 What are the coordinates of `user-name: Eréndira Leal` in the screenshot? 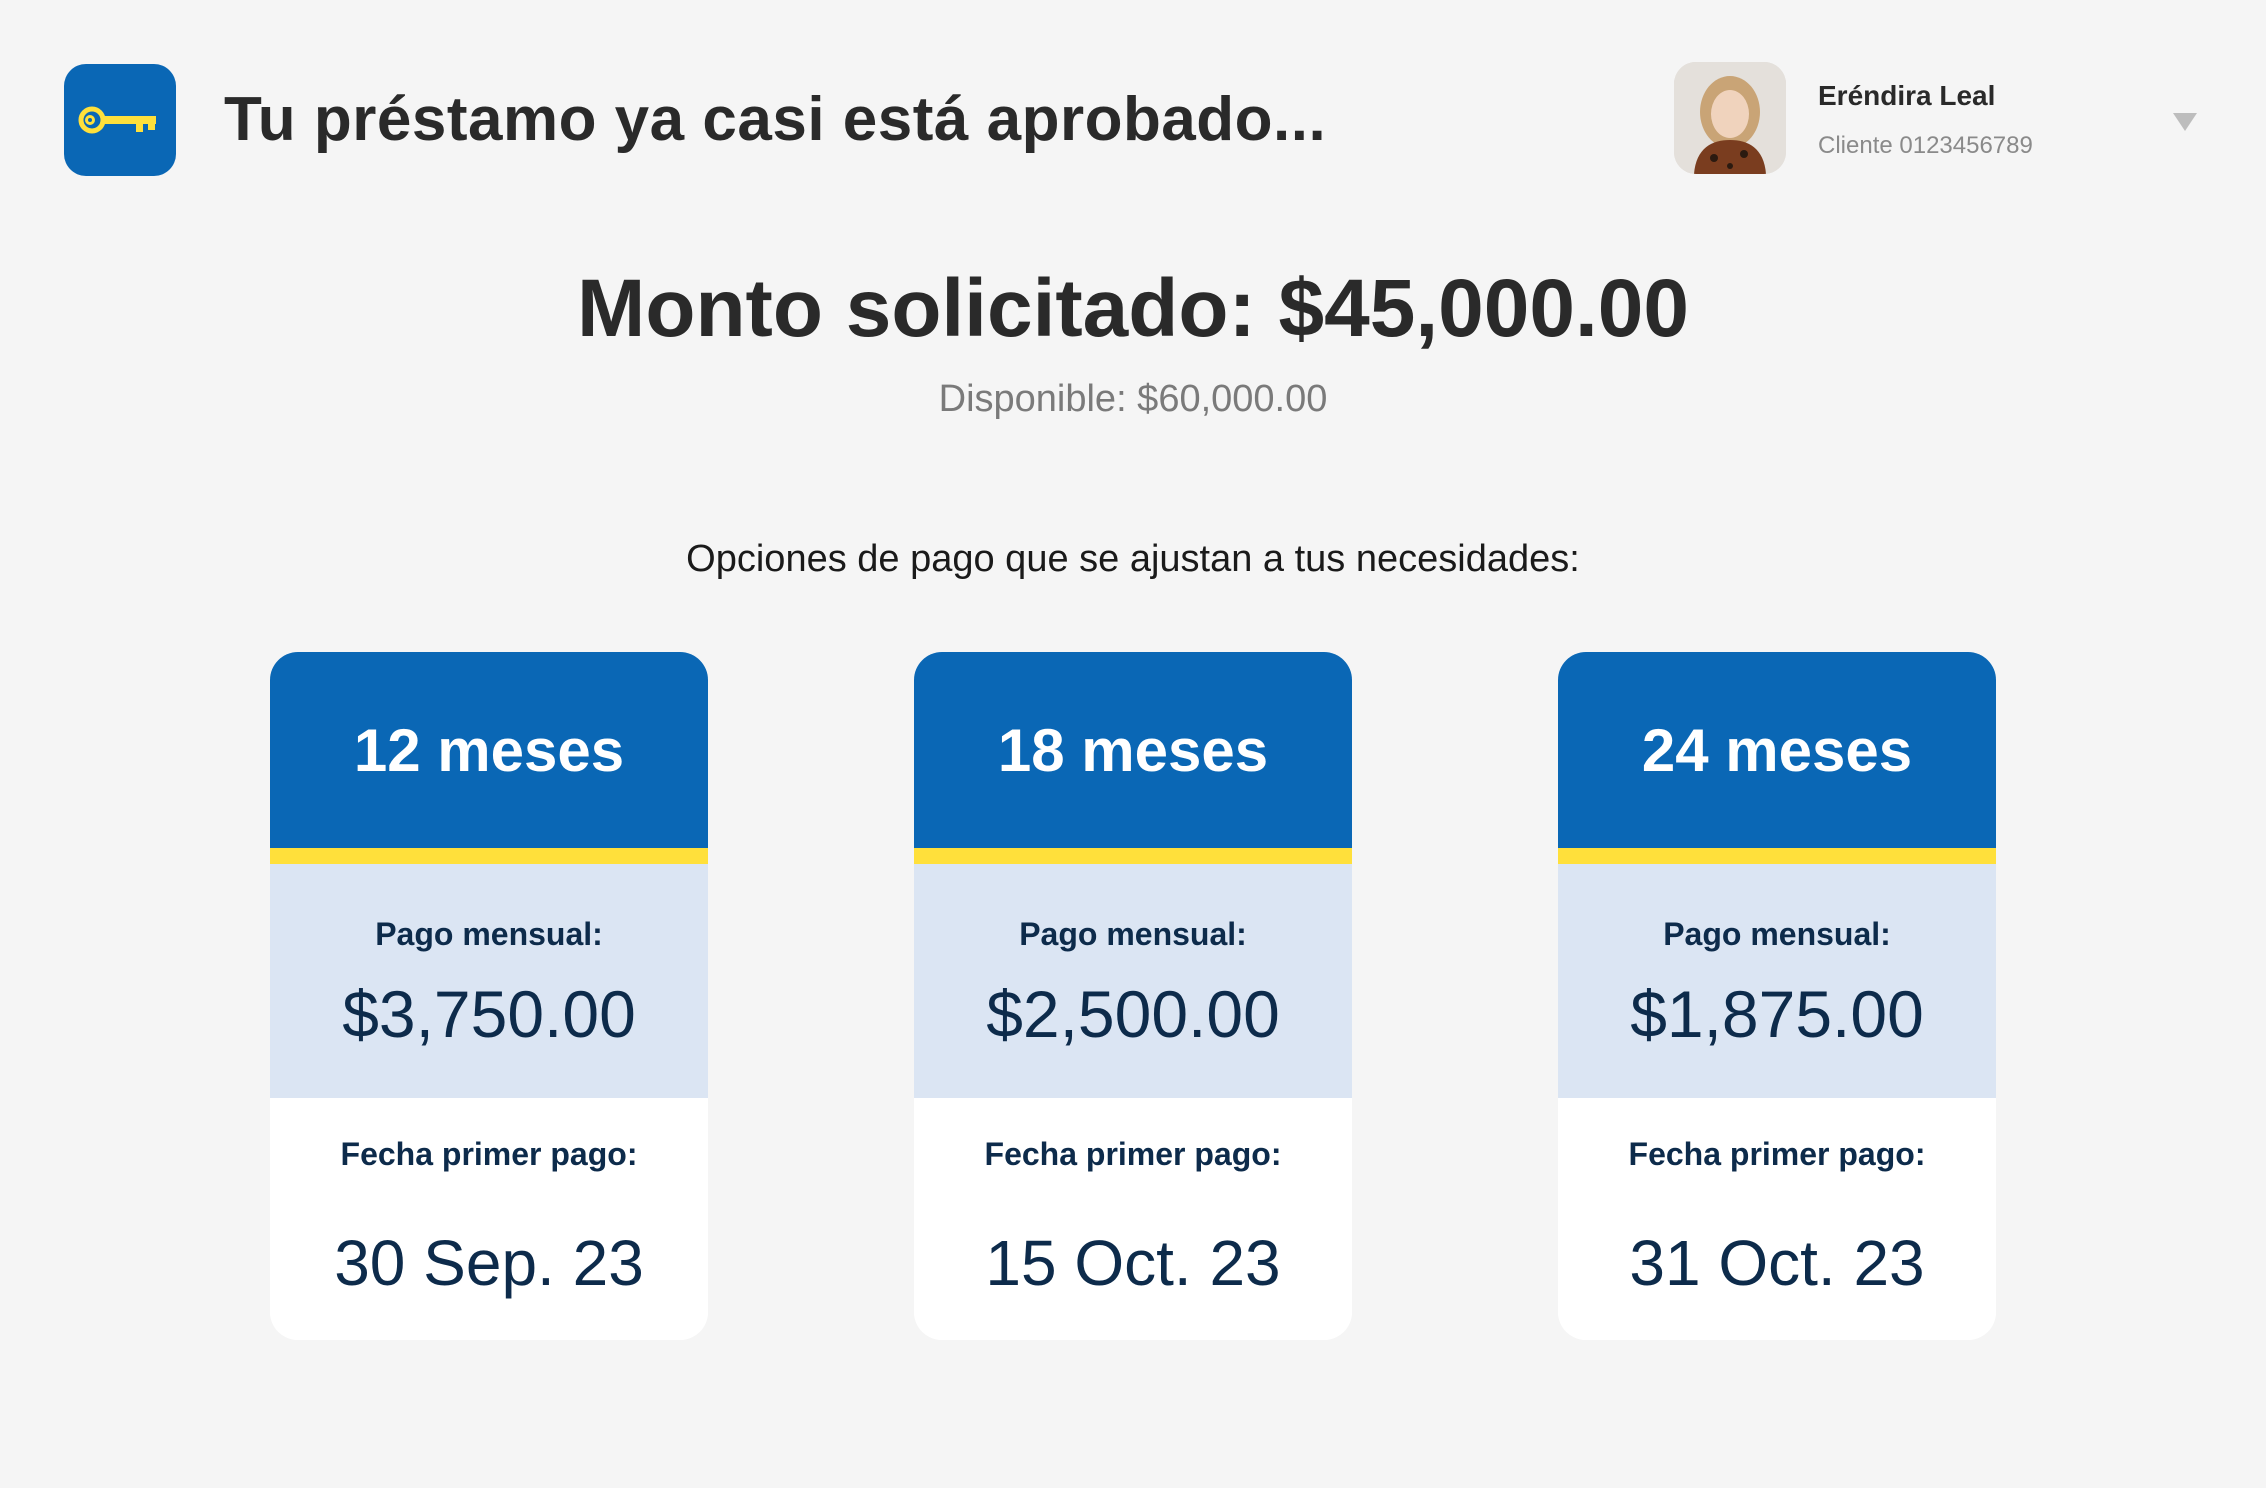 It's located at (1907, 95).